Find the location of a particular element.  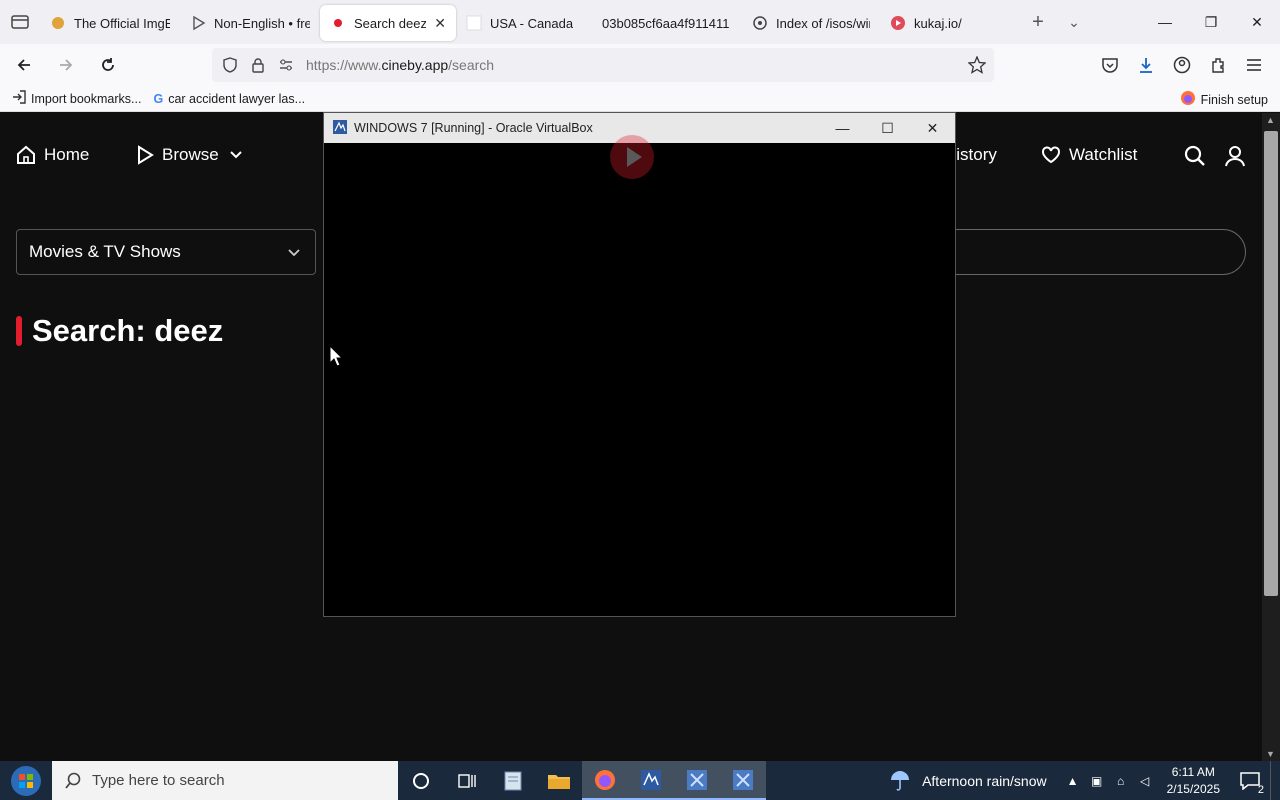

volume-muted-icon: ◁ is located at coordinates (1145, 781).